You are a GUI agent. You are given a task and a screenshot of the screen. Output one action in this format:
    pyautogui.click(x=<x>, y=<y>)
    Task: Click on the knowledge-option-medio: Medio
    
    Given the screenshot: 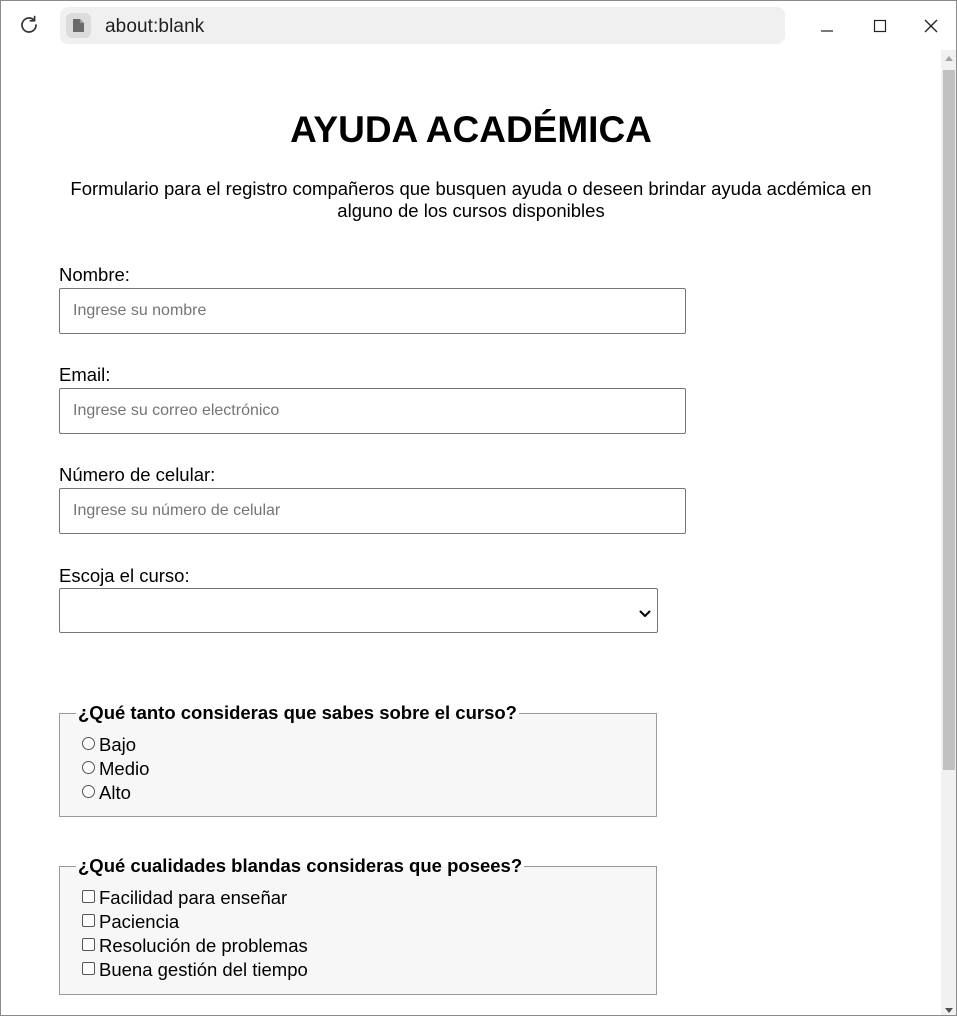 What is the action you would take?
    pyautogui.click(x=115, y=769)
    